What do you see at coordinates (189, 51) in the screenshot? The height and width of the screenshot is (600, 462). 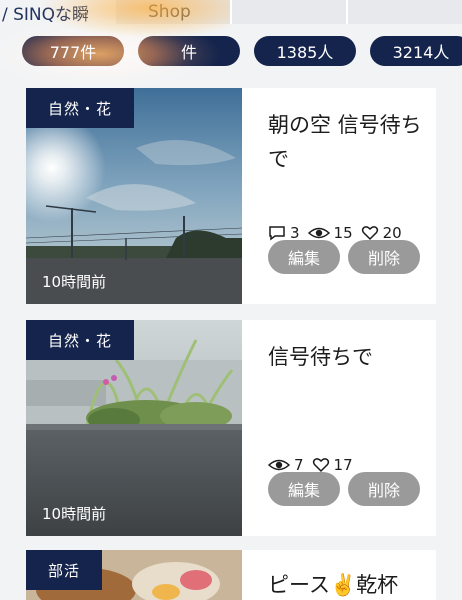 I see `second-count-chip: 件` at bounding box center [189, 51].